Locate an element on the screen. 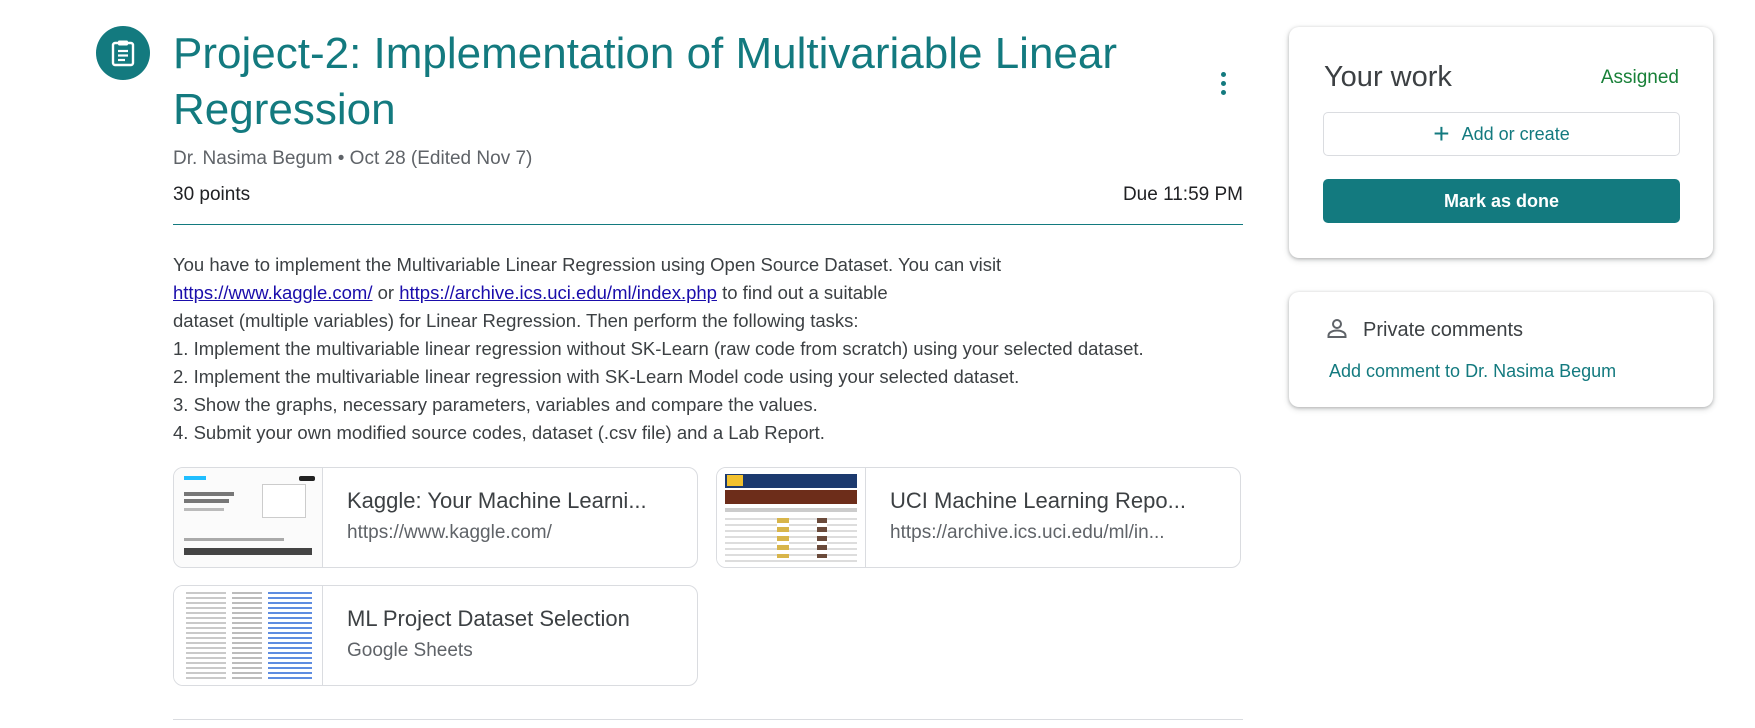 This screenshot has height=728, width=1755. assignment-icon is located at coordinates (123, 53).